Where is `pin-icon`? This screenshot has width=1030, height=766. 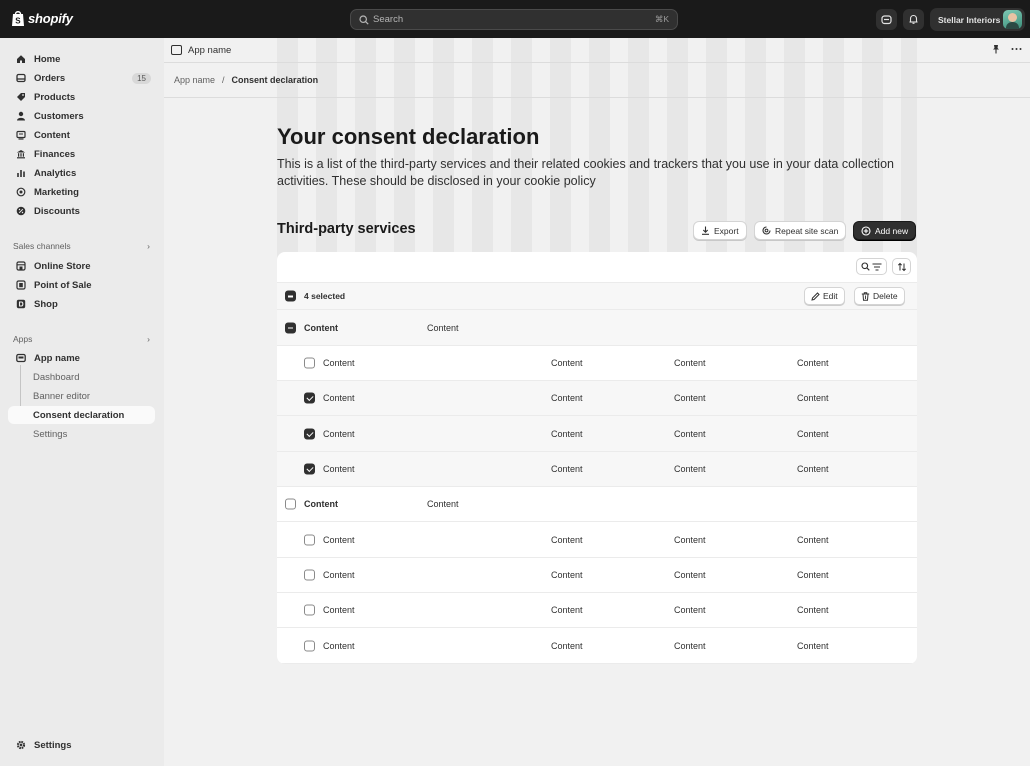 pin-icon is located at coordinates (996, 49).